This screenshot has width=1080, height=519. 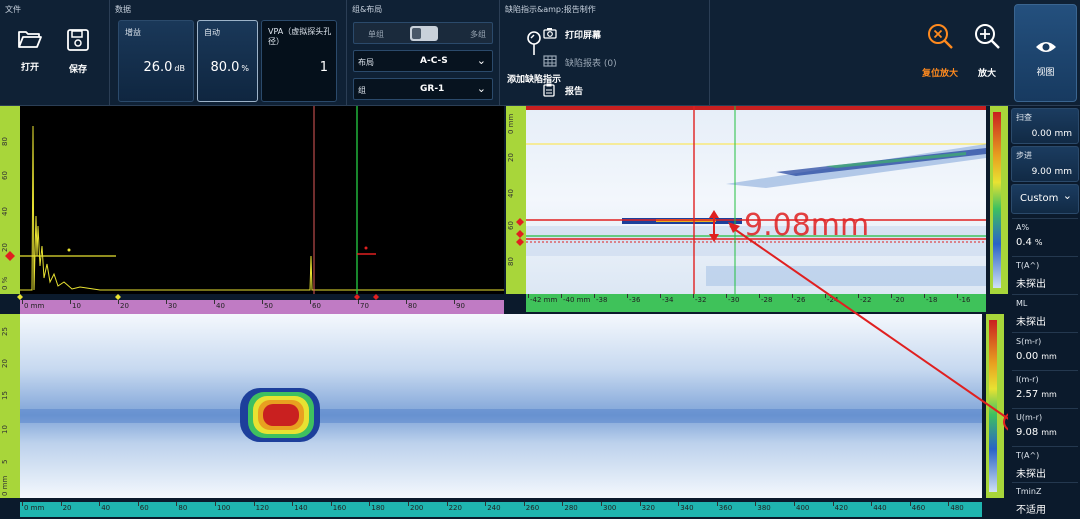 What do you see at coordinates (1045, 73) in the screenshot?
I see `view-label: 视图` at bounding box center [1045, 73].